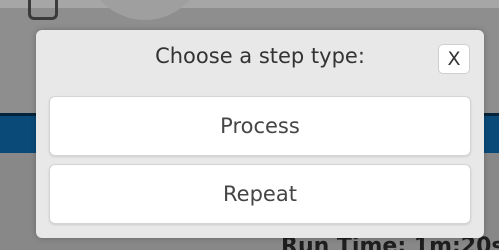 This screenshot has width=499, height=250. What do you see at coordinates (43, 10) in the screenshot?
I see `background-bracket-icon` at bounding box center [43, 10].